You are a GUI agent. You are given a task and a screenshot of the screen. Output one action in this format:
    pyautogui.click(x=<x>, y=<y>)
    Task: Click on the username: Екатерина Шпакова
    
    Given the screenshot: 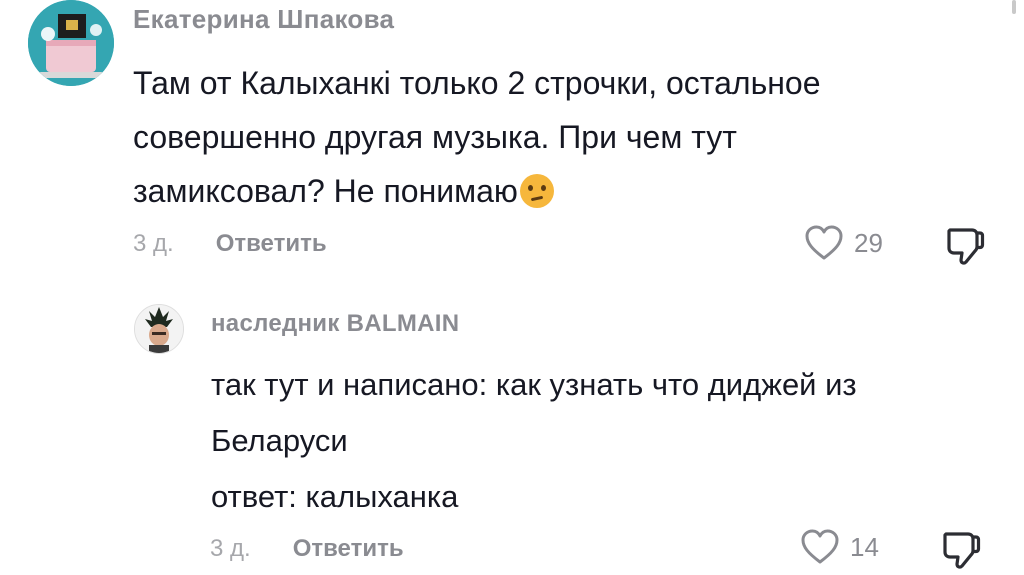 What is the action you would take?
    pyautogui.click(x=263, y=19)
    